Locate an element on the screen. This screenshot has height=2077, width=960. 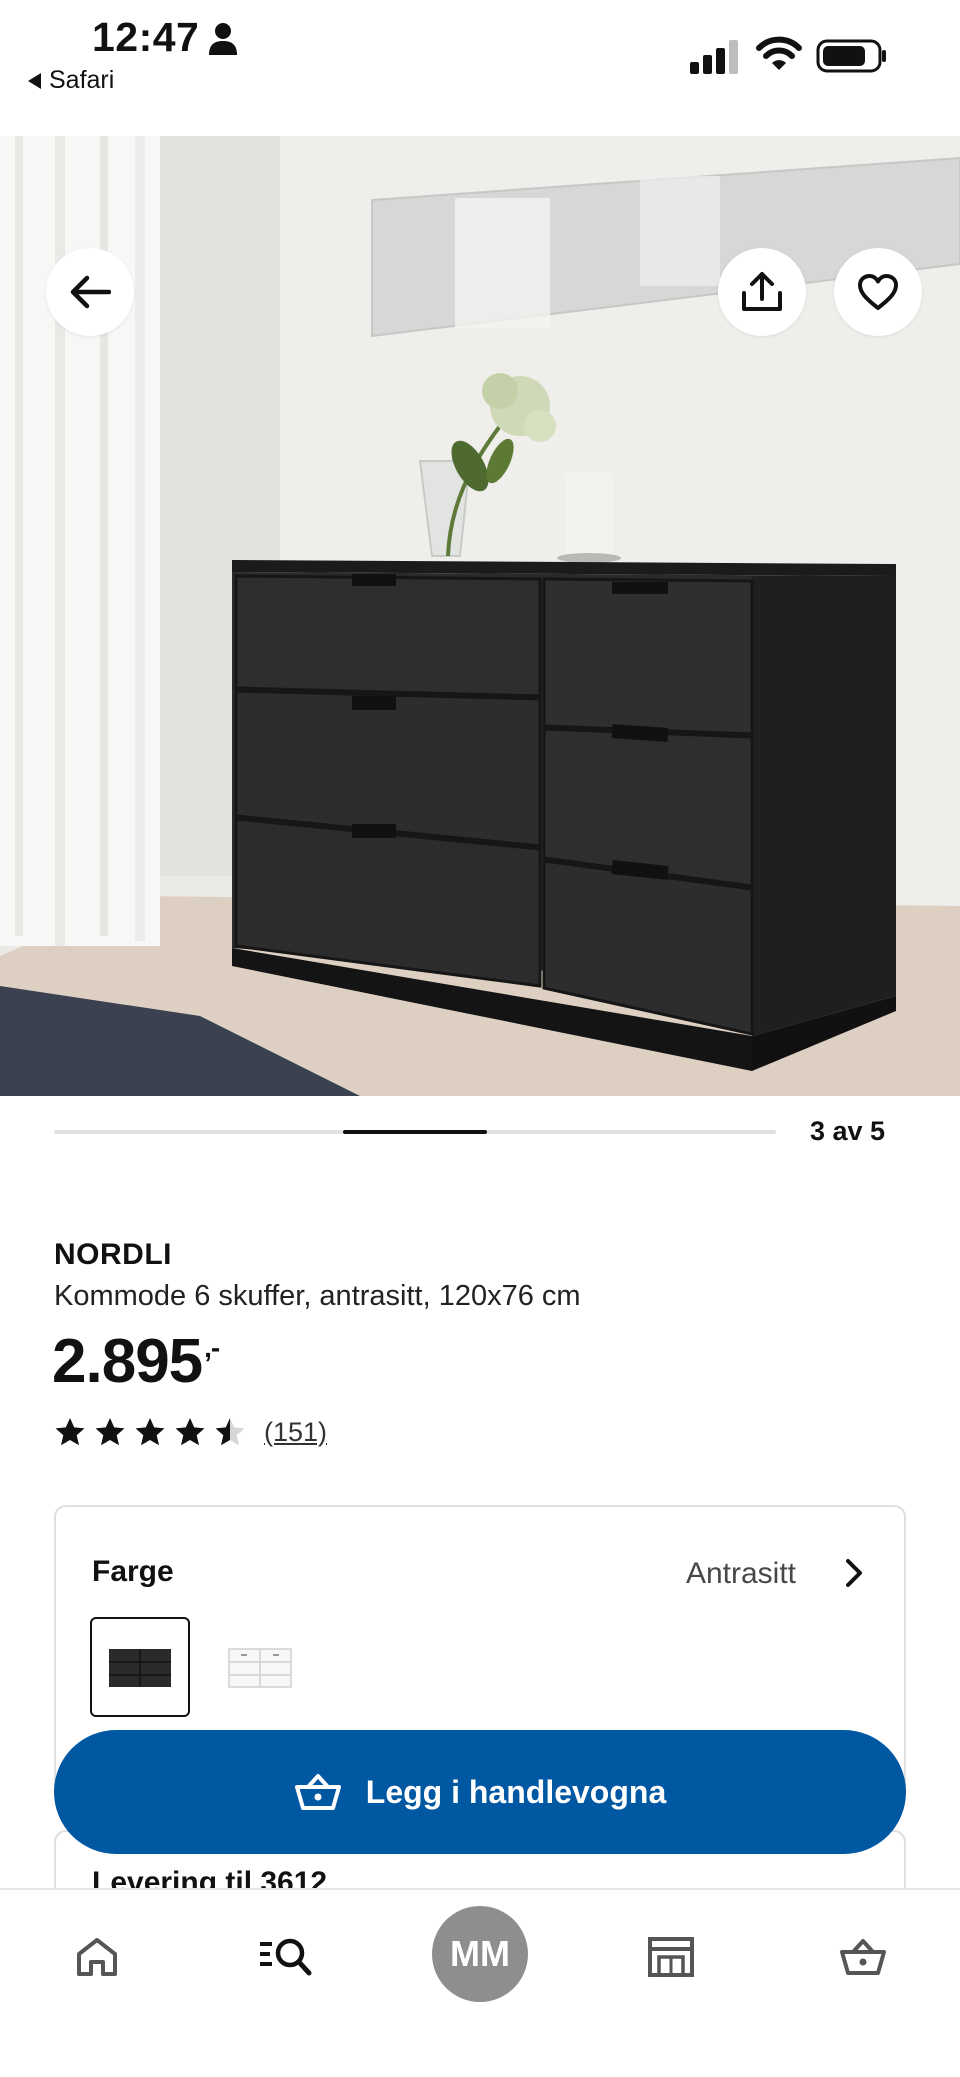
product-rating: (151) is located at coordinates (190, 1432).